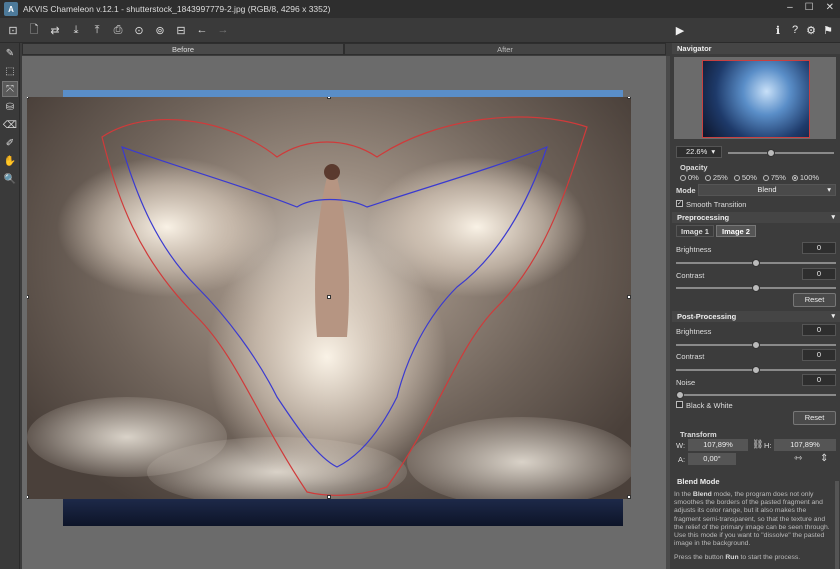 The image size is (840, 569). I want to click on postprocessing-header: Post-Processing ▾, so click(756, 316).